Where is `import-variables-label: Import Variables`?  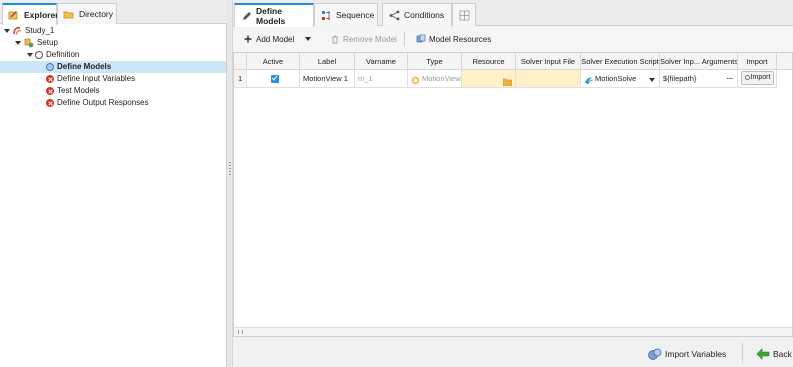 import-variables-label: Import Variables is located at coordinates (696, 354).